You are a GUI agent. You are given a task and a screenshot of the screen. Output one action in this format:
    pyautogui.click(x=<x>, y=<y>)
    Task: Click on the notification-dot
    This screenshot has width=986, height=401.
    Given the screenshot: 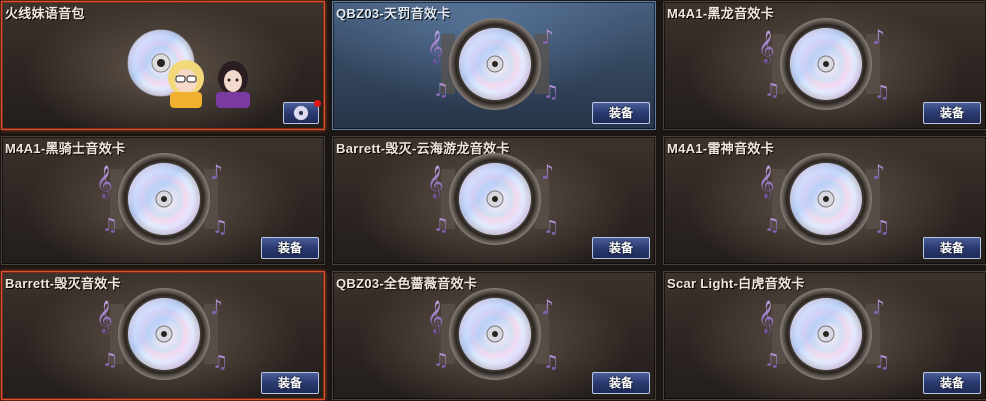 What is the action you would take?
    pyautogui.click(x=317, y=103)
    